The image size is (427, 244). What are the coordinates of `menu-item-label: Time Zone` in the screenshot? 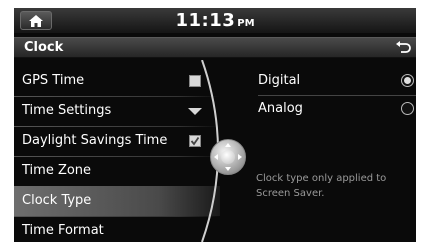 It's located at (57, 170).